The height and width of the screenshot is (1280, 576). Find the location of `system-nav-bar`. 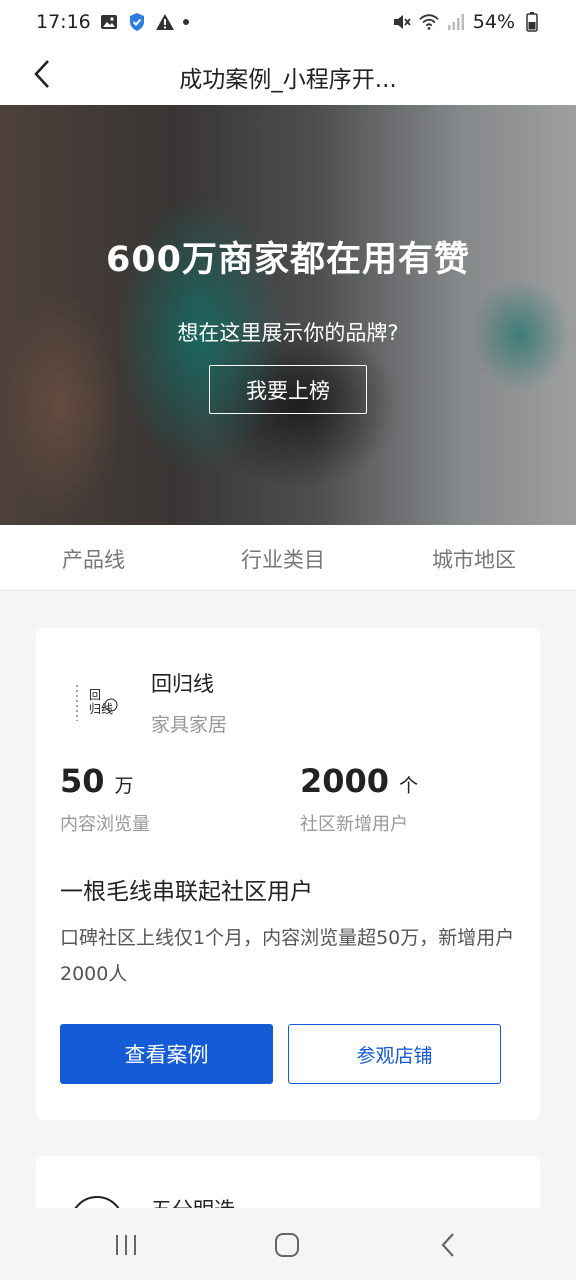

system-nav-bar is located at coordinates (288, 1244).